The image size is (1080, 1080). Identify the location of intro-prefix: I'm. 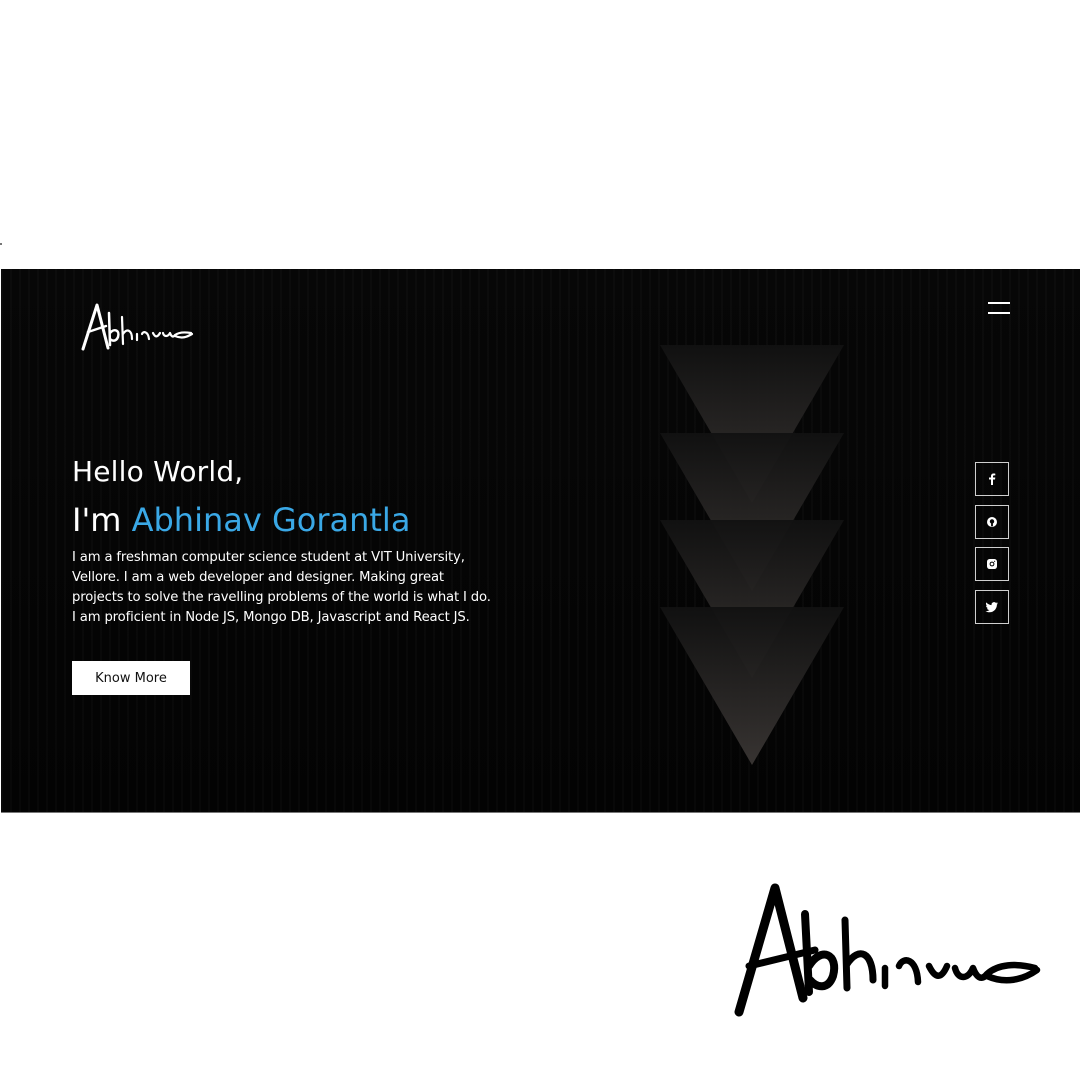
(97, 520).